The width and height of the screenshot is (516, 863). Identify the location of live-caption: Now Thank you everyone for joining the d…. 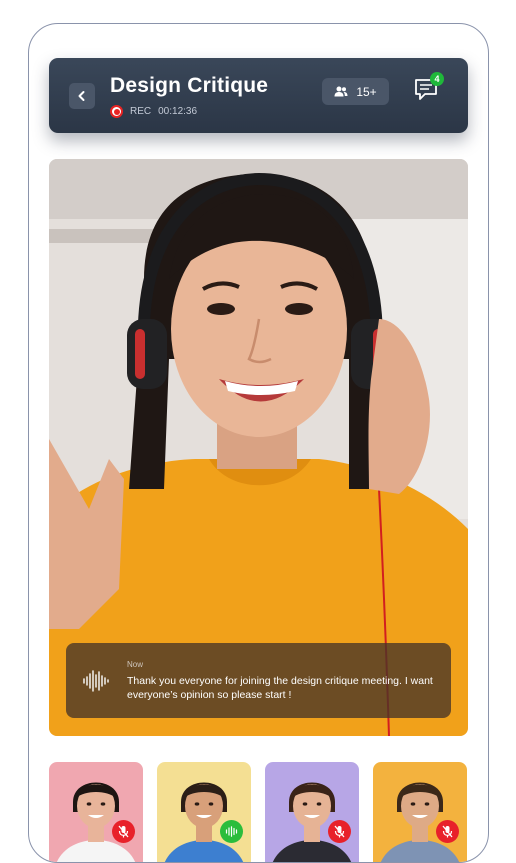
(258, 680).